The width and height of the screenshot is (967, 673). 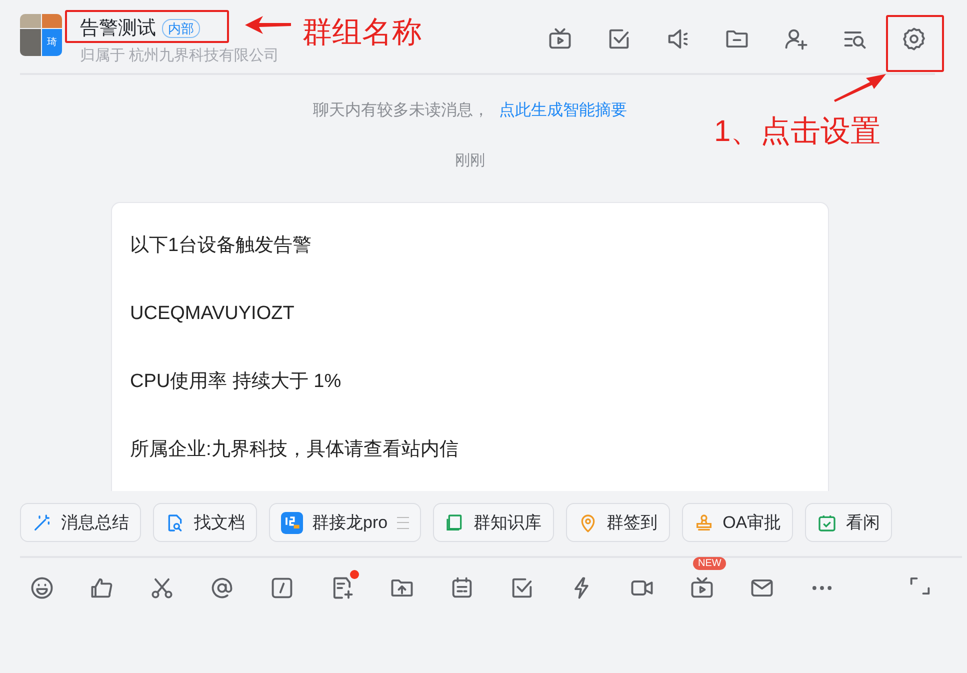 What do you see at coordinates (827, 522) in the screenshot?
I see `calendar-check-icon` at bounding box center [827, 522].